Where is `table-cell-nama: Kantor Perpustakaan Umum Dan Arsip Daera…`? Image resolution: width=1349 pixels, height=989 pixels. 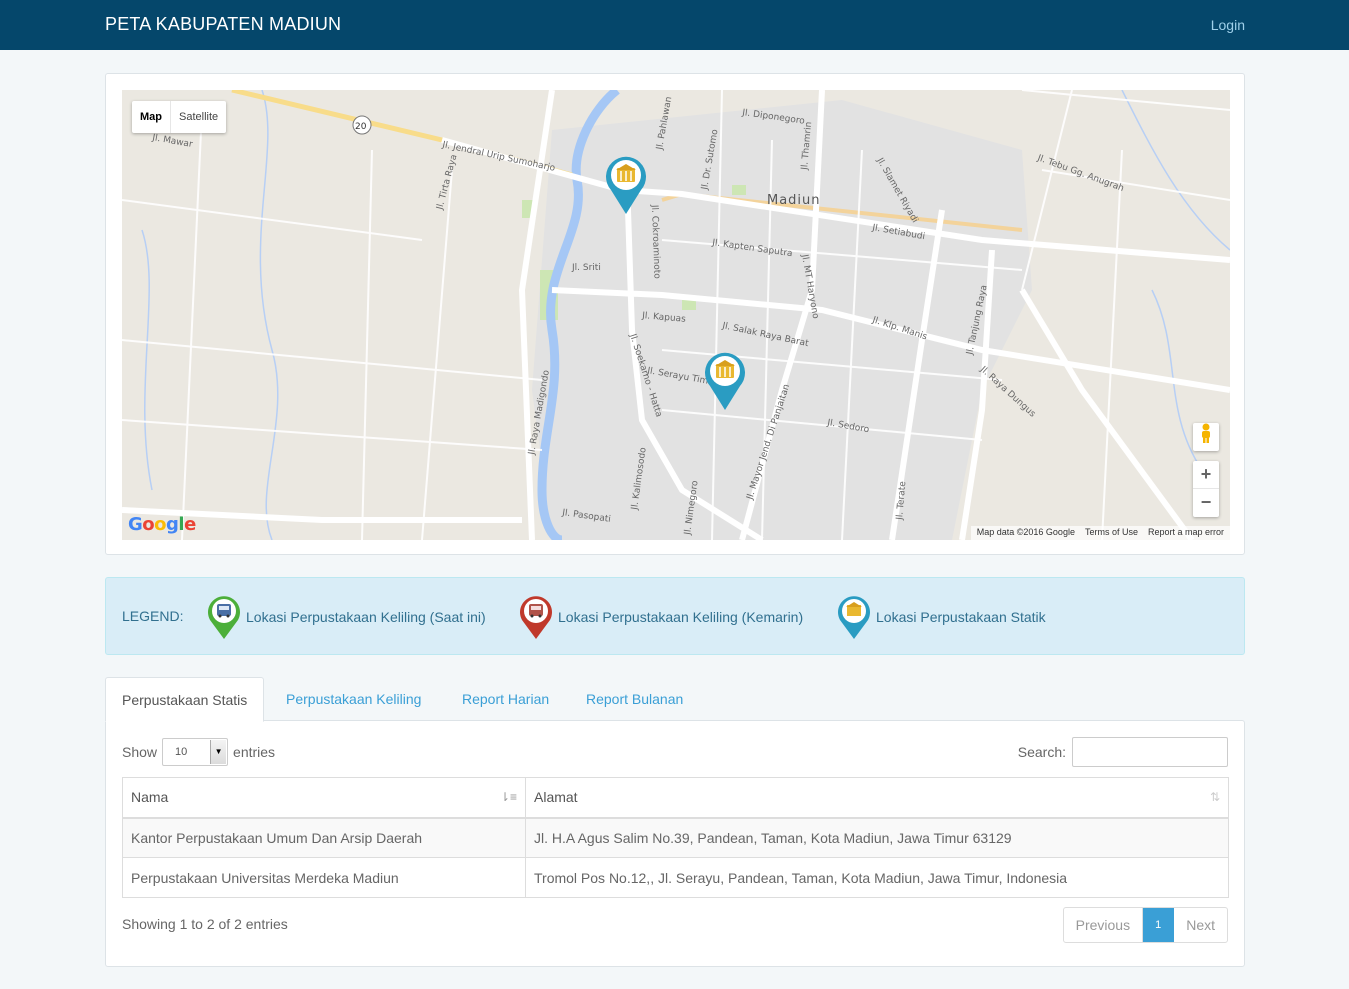 table-cell-nama: Kantor Perpustakaan Umum Dan Arsip Daera… is located at coordinates (324, 837).